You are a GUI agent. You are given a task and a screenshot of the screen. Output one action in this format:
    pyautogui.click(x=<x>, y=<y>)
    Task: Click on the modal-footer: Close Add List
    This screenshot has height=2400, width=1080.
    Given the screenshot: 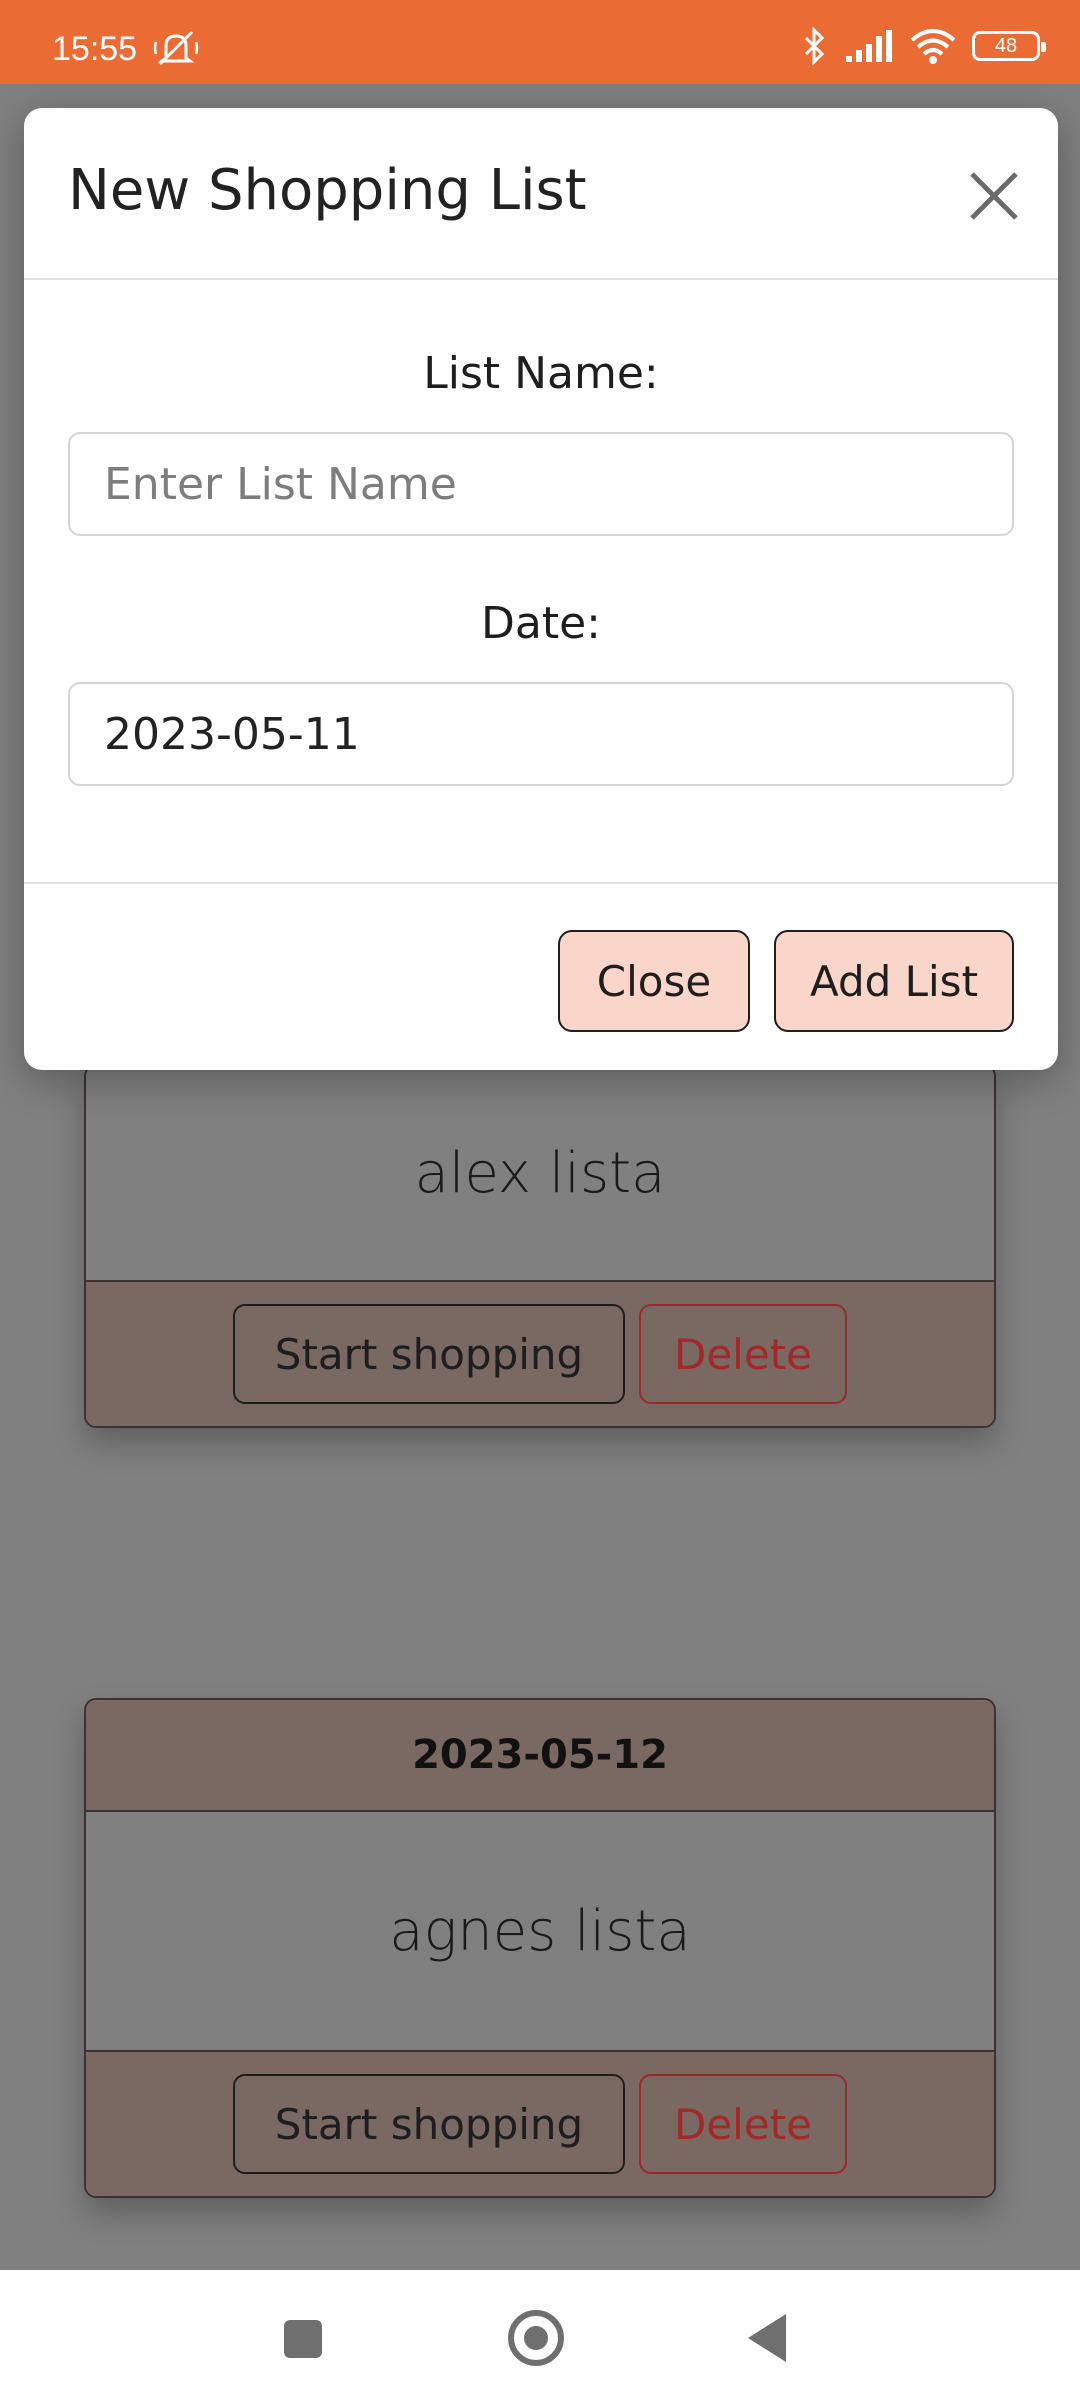 What is the action you would take?
    pyautogui.click(x=541, y=976)
    